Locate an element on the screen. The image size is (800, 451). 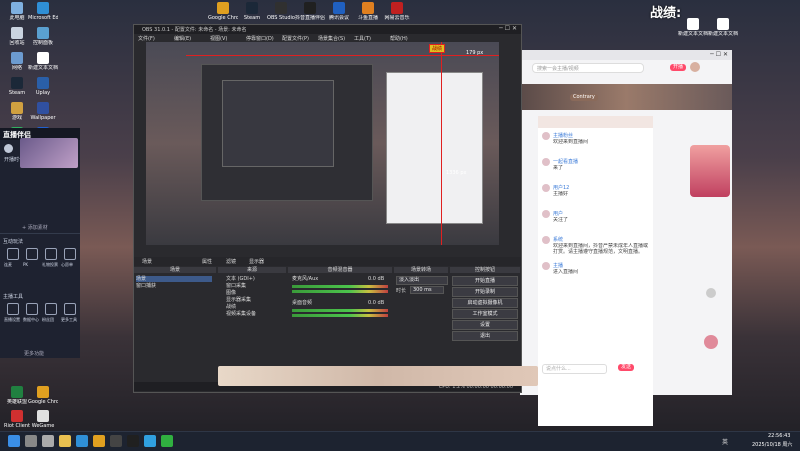
source-item: 视频采集设备 is located at coordinates (255, 314).